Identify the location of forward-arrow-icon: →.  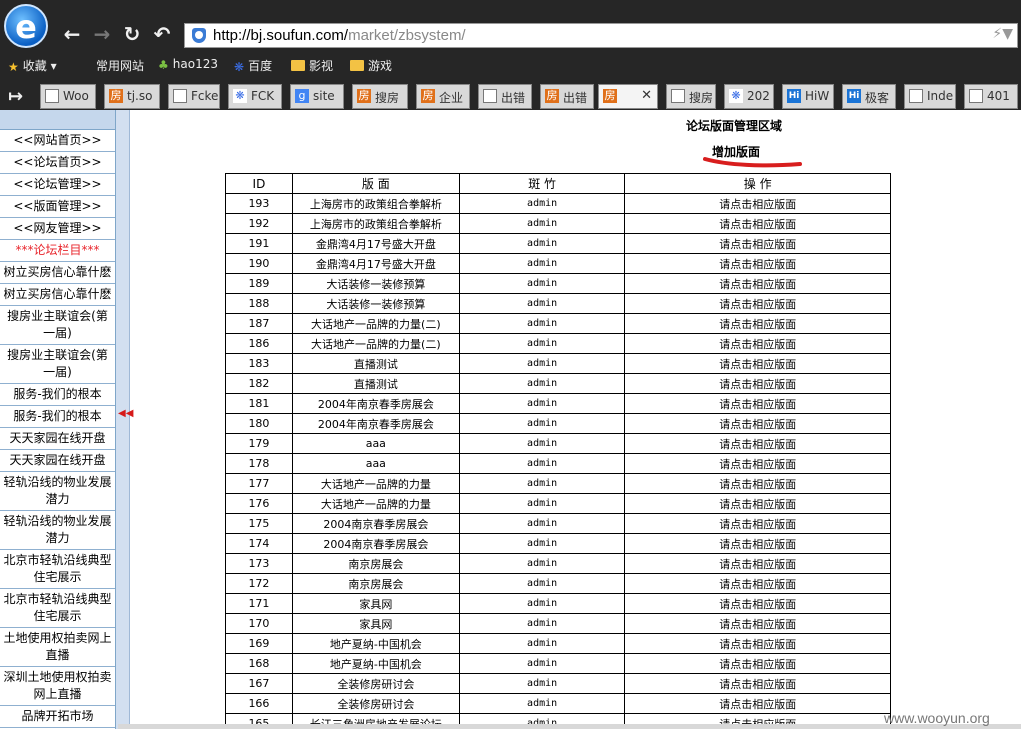
(102, 34).